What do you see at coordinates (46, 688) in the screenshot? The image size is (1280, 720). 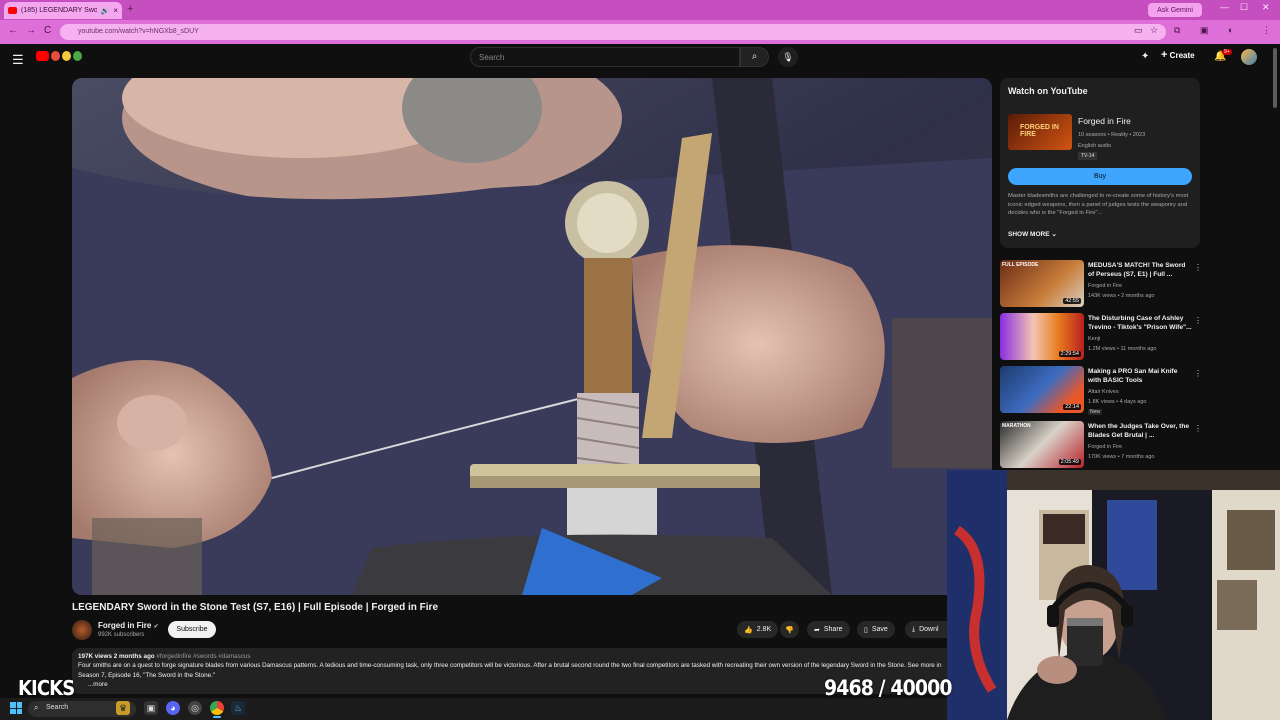 I see `kicks-label: KICKS` at bounding box center [46, 688].